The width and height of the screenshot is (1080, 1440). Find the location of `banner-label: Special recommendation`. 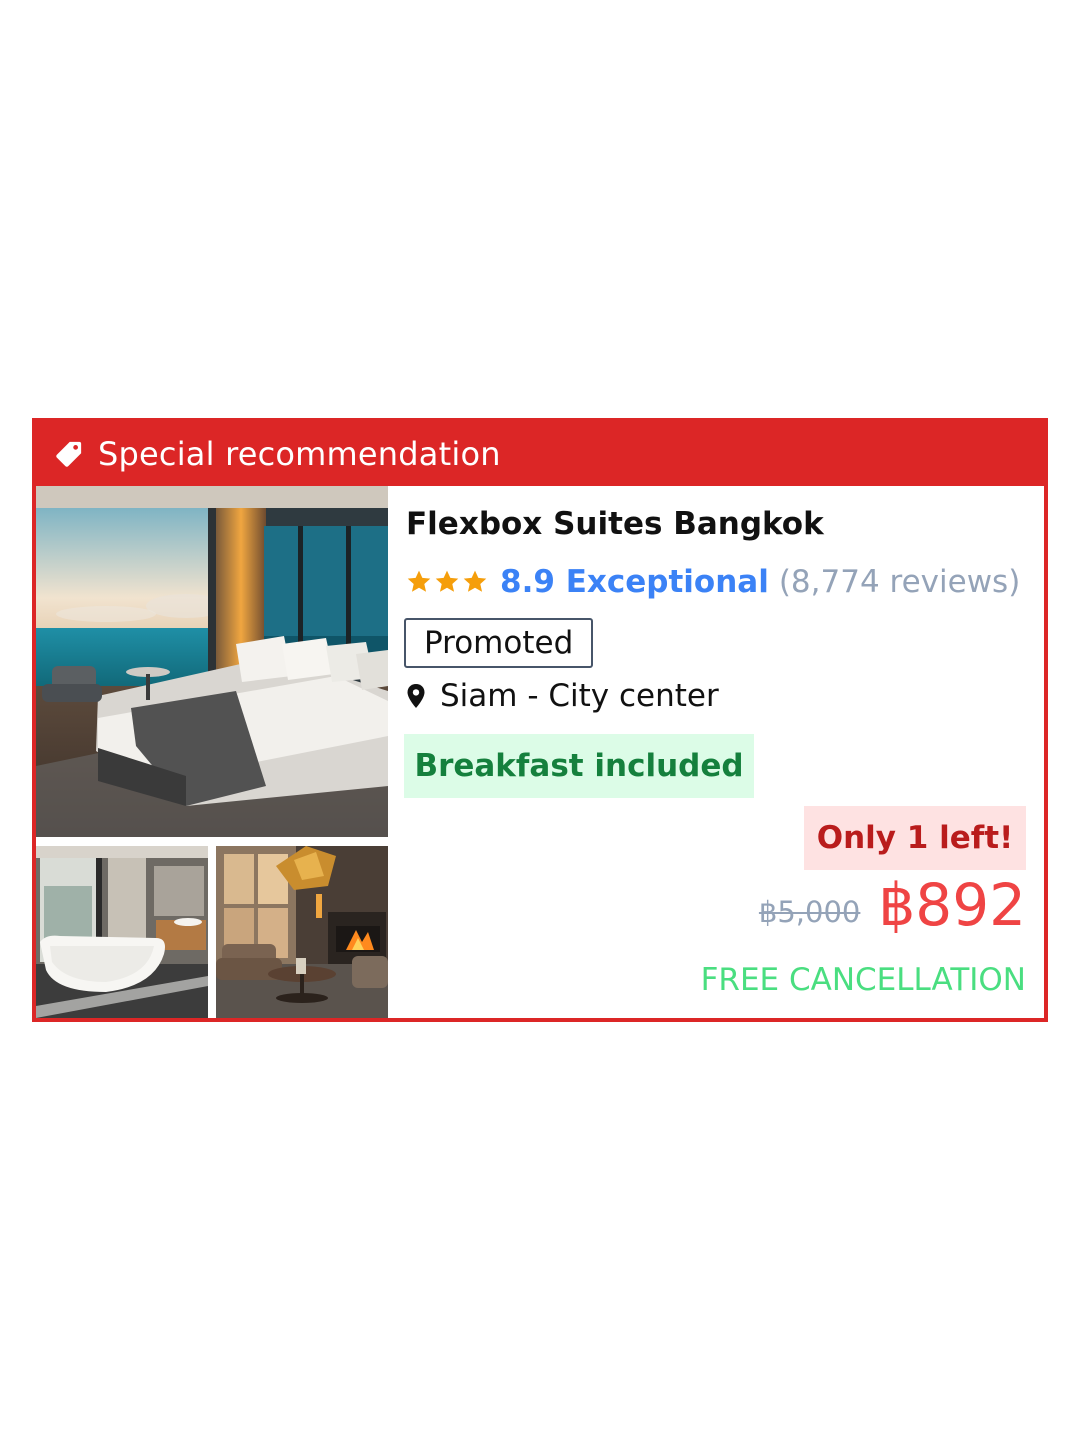

banner-label: Special recommendation is located at coordinates (299, 454).